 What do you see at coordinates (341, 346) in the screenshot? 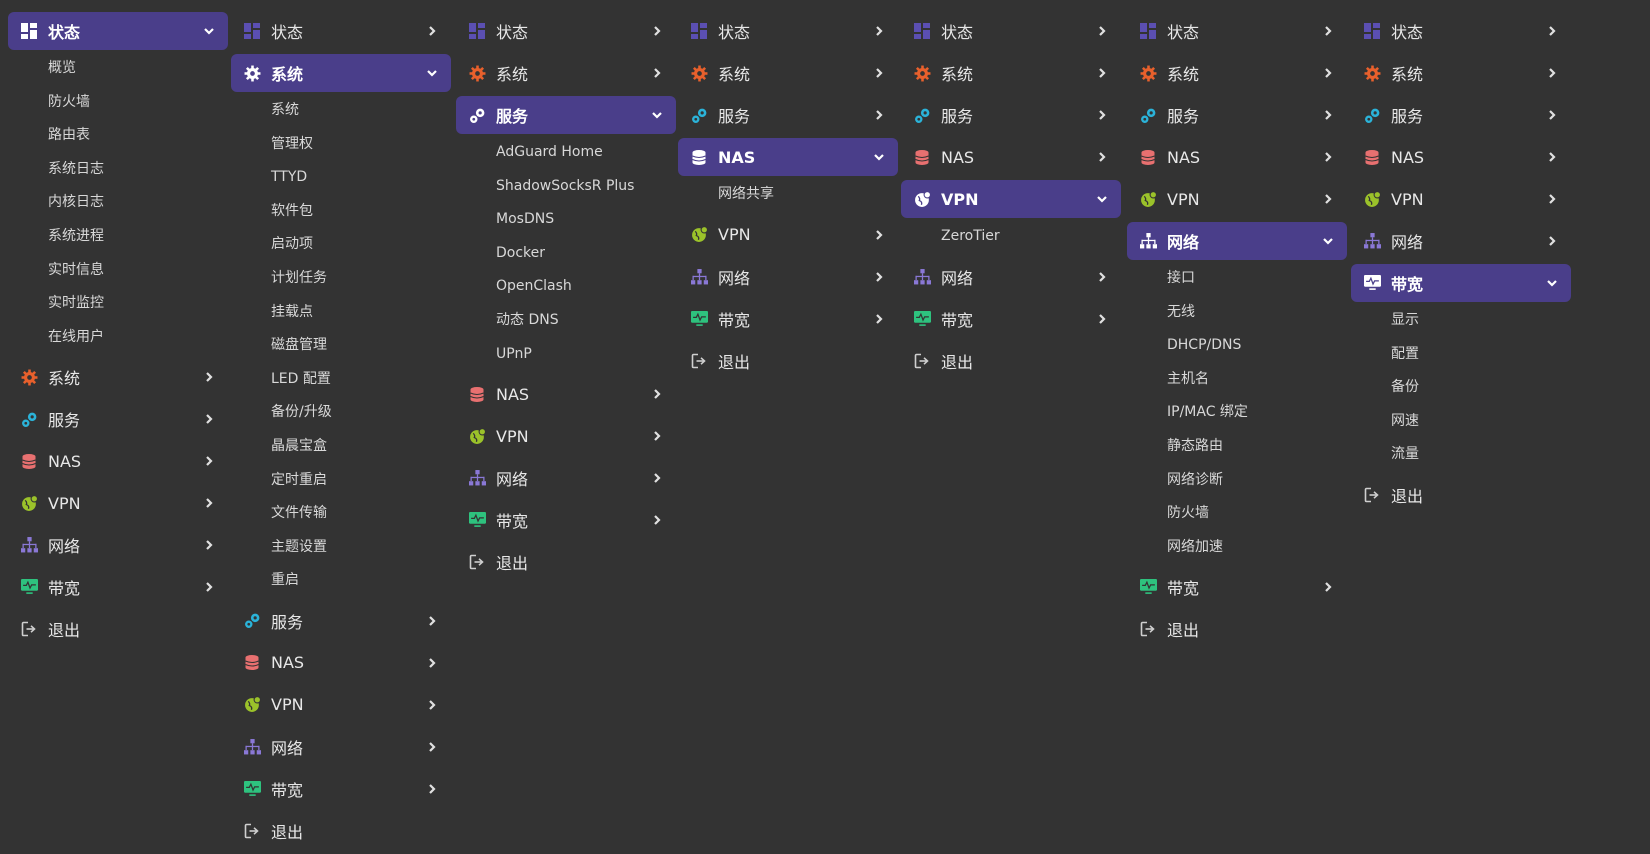
I see `submenu-item: 磁盘管理` at bounding box center [341, 346].